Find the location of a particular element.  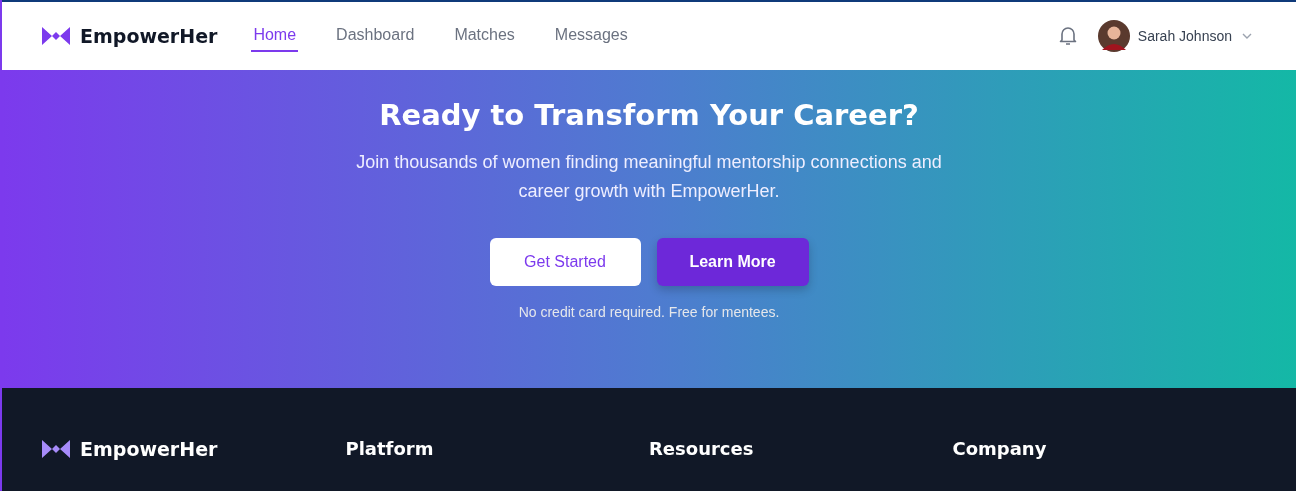

footer-heading: Resources is located at coordinates (702, 448).